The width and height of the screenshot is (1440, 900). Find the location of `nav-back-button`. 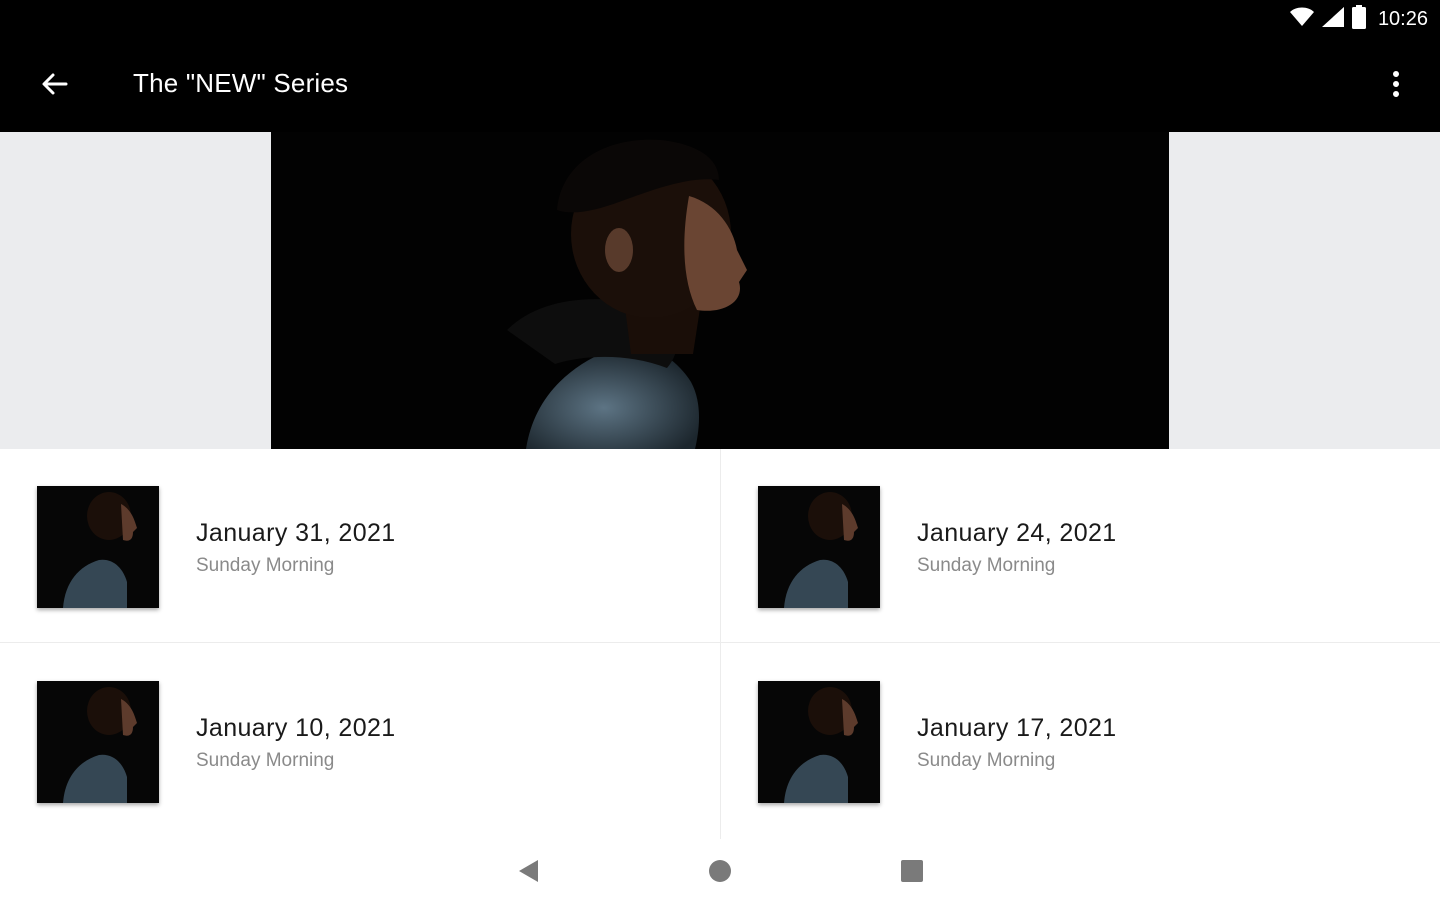

nav-back-button is located at coordinates (528, 873).